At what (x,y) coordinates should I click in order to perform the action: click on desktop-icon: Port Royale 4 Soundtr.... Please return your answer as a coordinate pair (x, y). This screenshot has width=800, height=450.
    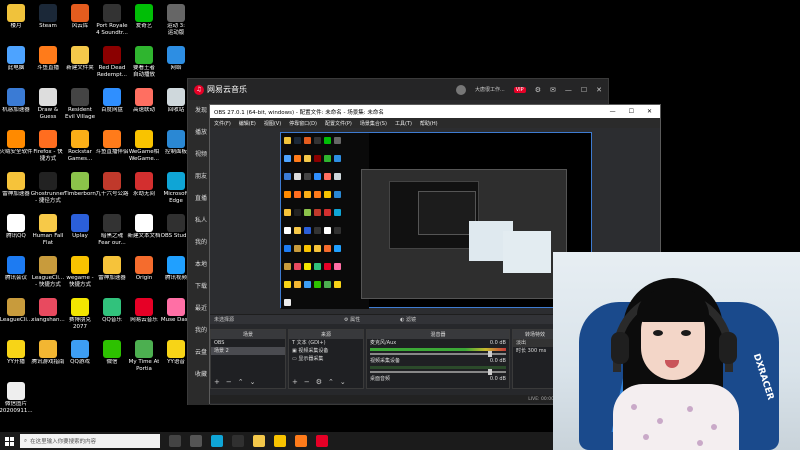
    Looking at the image, I should click on (112, 20).